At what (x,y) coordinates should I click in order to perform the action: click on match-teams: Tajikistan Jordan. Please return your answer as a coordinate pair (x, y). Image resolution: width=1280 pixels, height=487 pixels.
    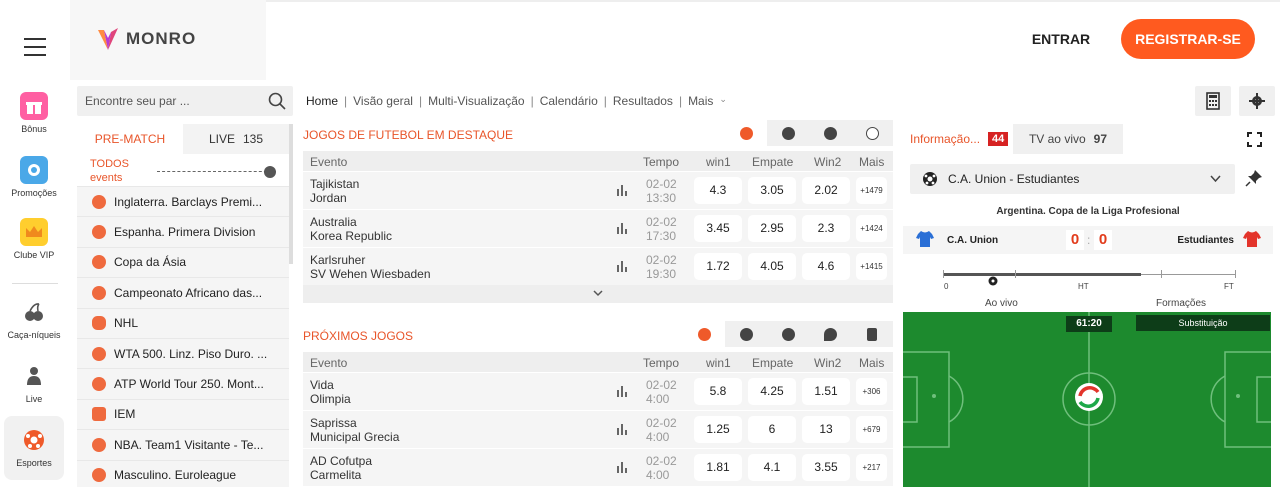
    Looking at the image, I should click on (334, 191).